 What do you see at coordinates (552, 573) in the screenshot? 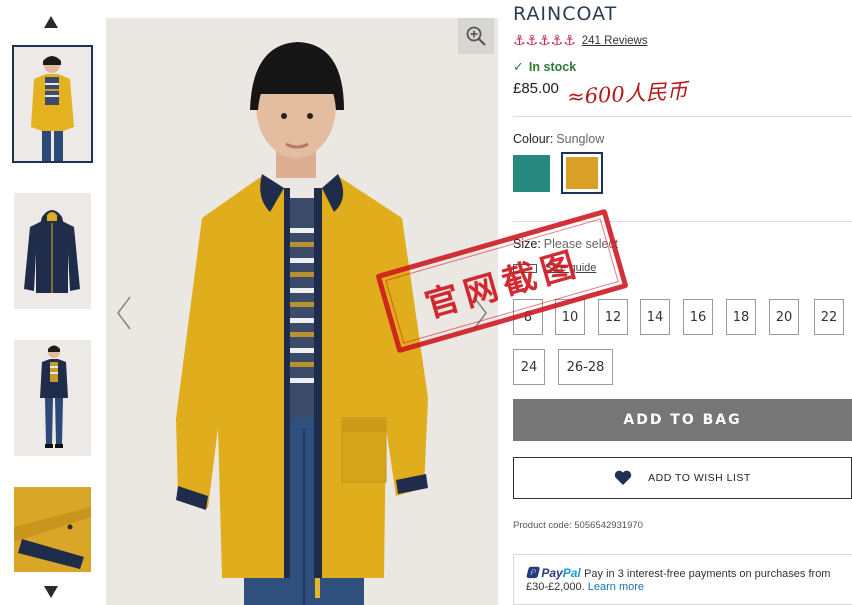
I see `paypal-logo-pay: Pay` at bounding box center [552, 573].